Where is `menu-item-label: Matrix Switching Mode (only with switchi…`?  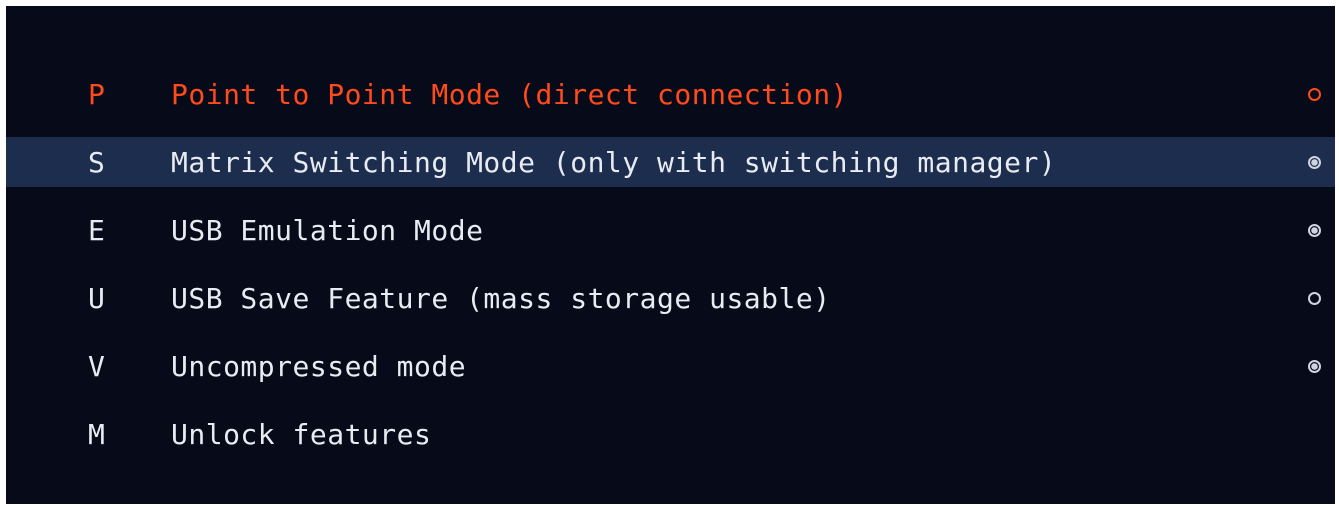
menu-item-label: Matrix Switching Mode (only with switchi… is located at coordinates (614, 162).